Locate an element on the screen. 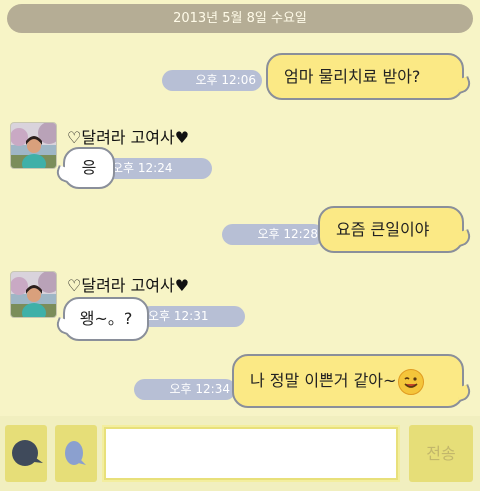 The height and width of the screenshot is (491, 480). message-text: 나 정말 이쁜거 같아~ is located at coordinates (348, 381).